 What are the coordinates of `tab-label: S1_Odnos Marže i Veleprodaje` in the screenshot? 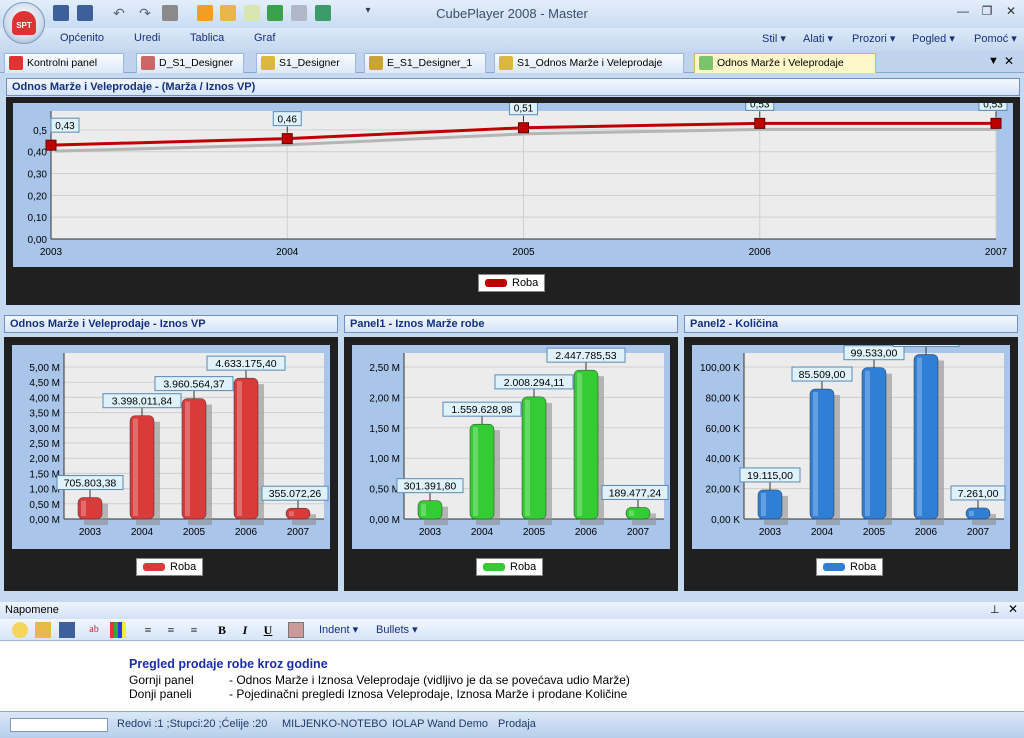 It's located at (590, 63).